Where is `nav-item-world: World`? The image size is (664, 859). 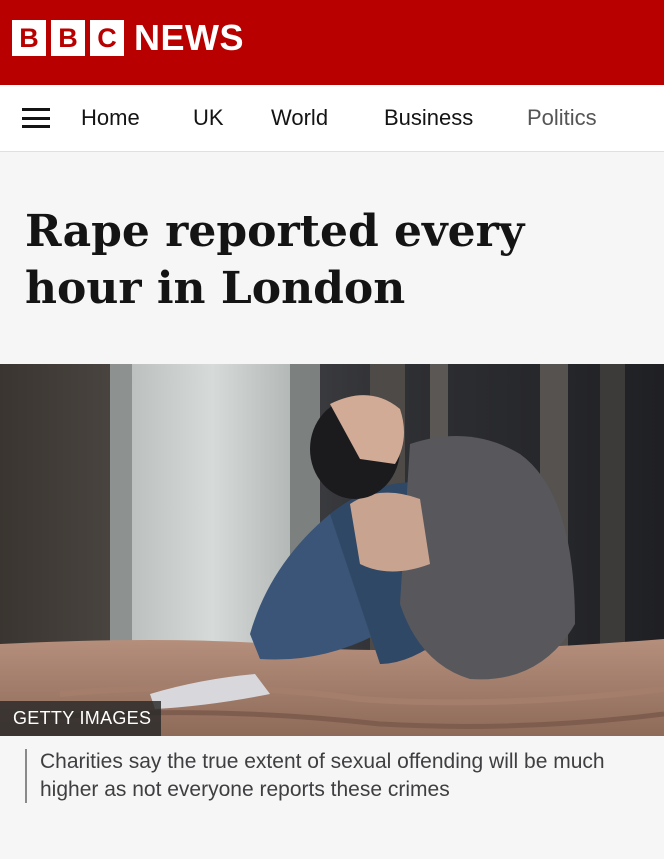
nav-item-world: World is located at coordinates (299, 118).